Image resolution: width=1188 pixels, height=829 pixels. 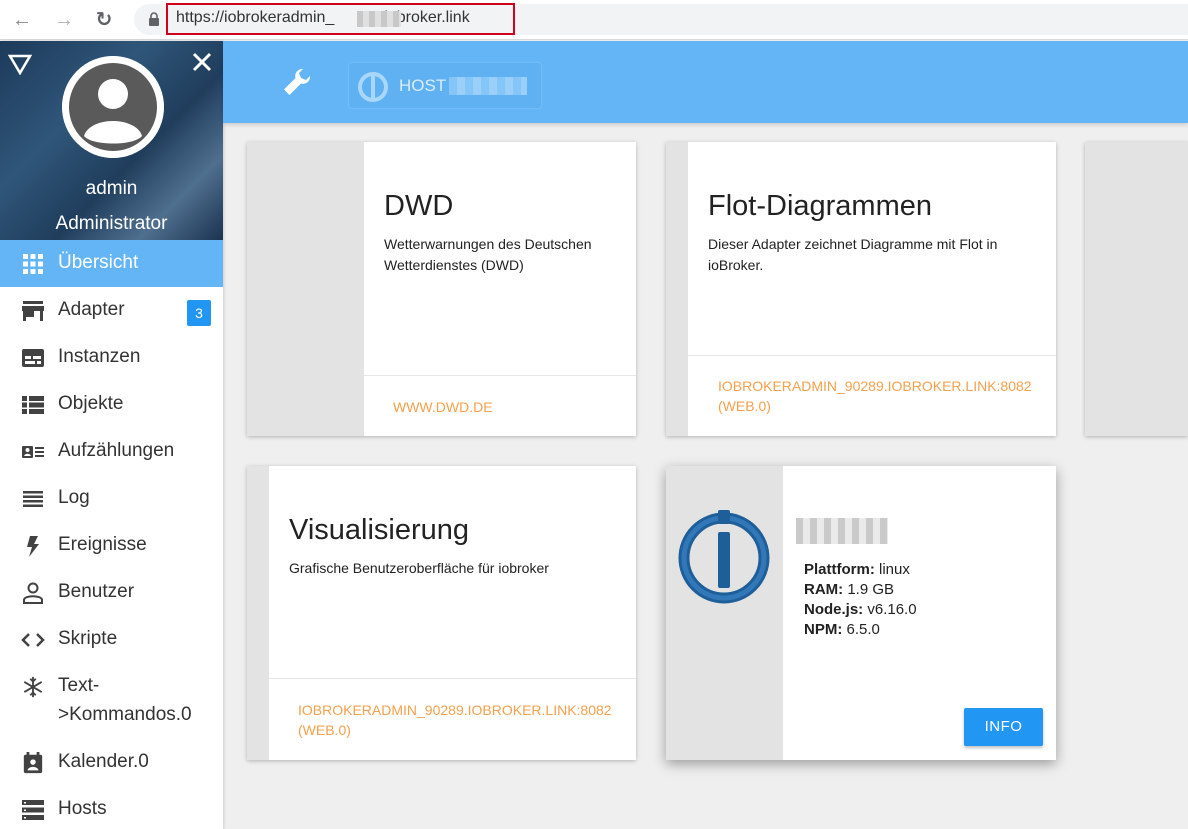 What do you see at coordinates (423, 85) in the screenshot?
I see `host-label: HOST` at bounding box center [423, 85].